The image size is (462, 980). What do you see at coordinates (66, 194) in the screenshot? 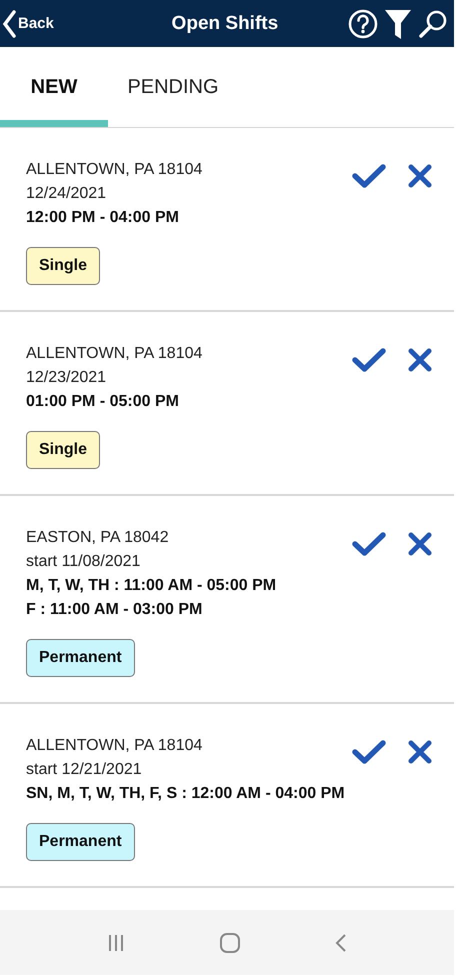
I see `shift-date: 12/24/2021` at bounding box center [66, 194].